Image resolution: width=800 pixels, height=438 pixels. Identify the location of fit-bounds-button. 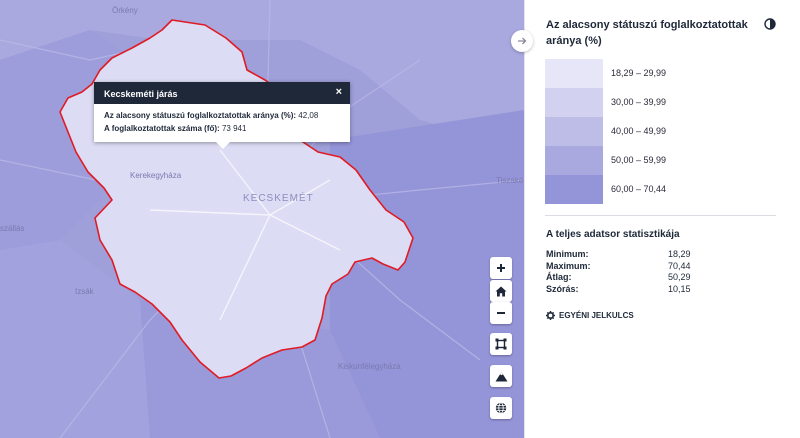
(501, 344).